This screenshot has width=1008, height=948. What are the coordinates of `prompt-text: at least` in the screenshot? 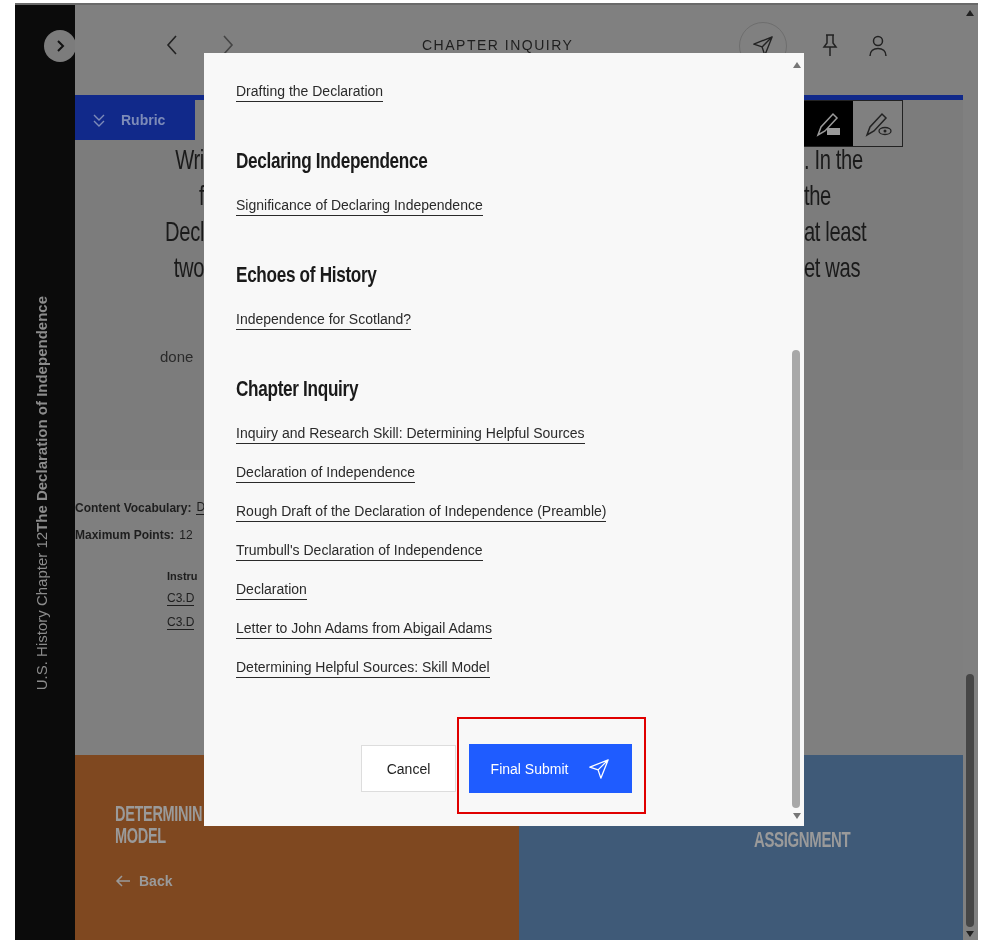 It's located at (835, 232).